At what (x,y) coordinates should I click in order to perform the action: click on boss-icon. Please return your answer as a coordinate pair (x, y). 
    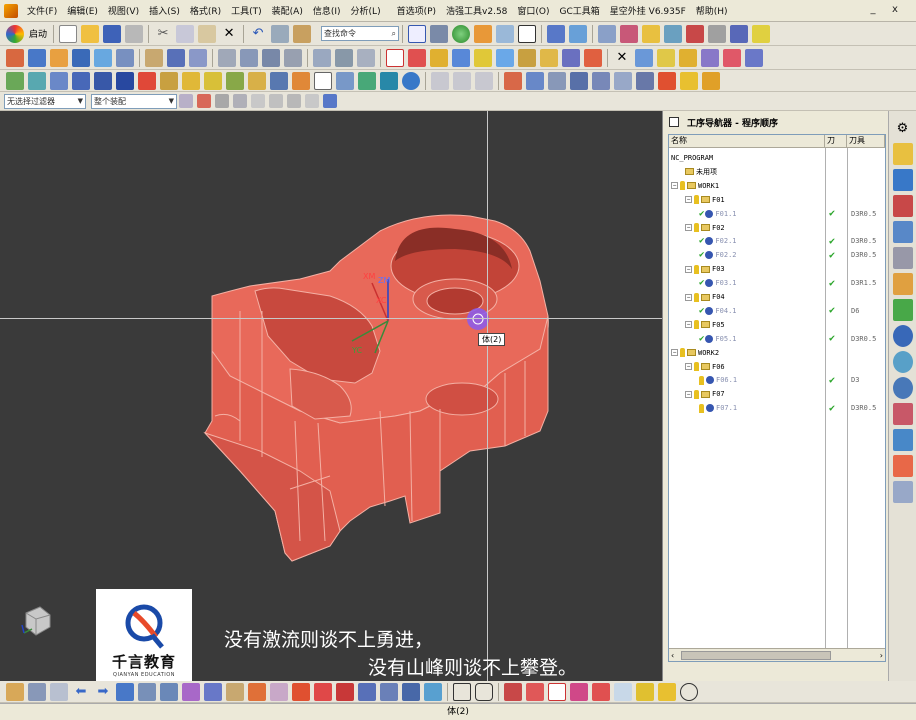
    Looking at the image, I should click on (103, 57).